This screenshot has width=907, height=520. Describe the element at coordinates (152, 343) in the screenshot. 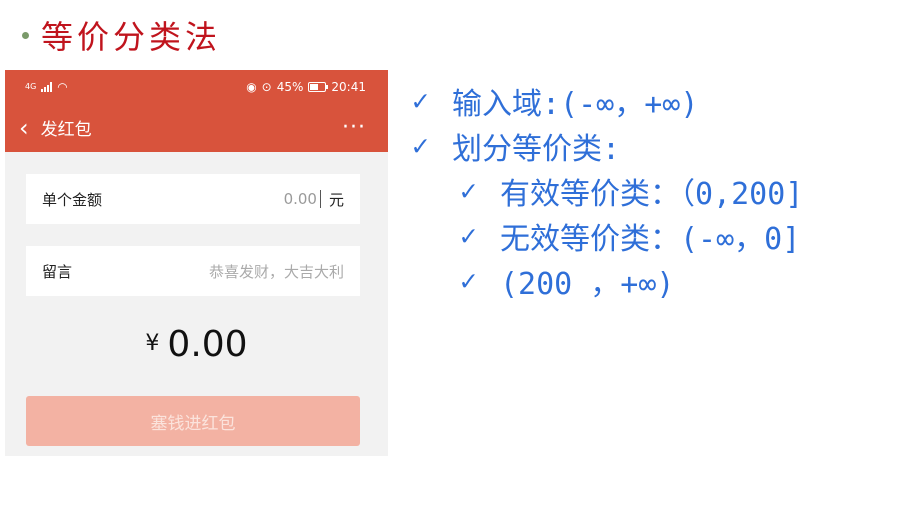

I see `currency-symbol: ¥` at that location.